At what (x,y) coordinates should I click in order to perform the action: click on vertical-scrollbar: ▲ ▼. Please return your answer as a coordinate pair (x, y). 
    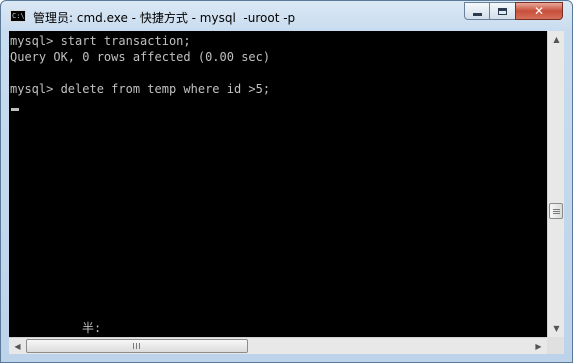
    Looking at the image, I should click on (555, 184).